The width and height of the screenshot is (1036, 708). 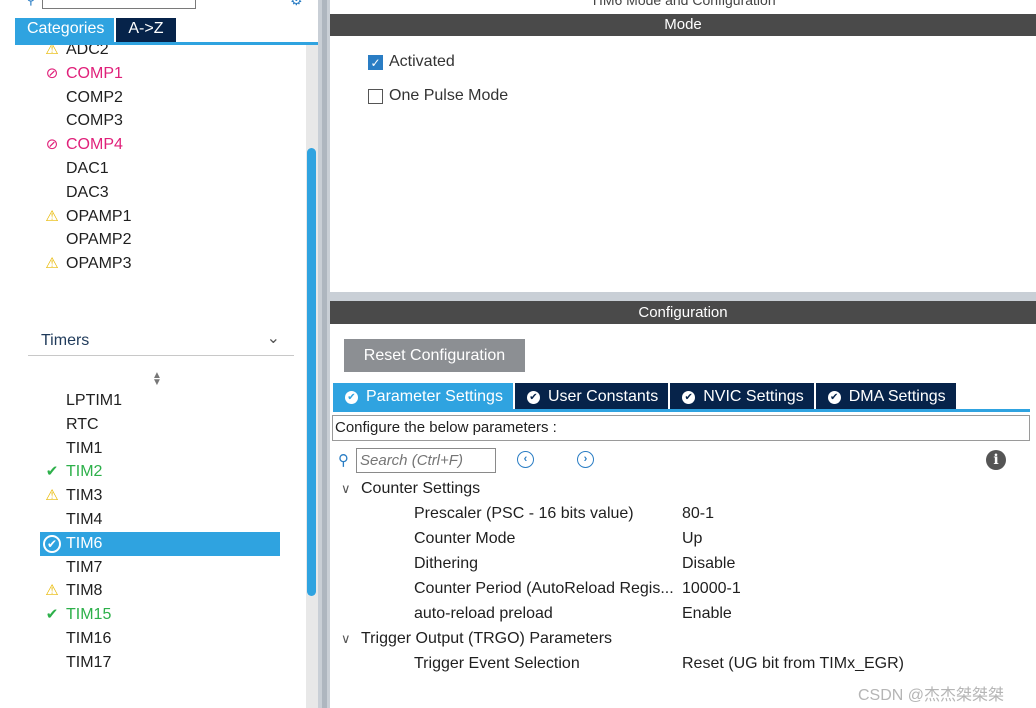 I want to click on next-match-icon: ›, so click(x=585, y=459).